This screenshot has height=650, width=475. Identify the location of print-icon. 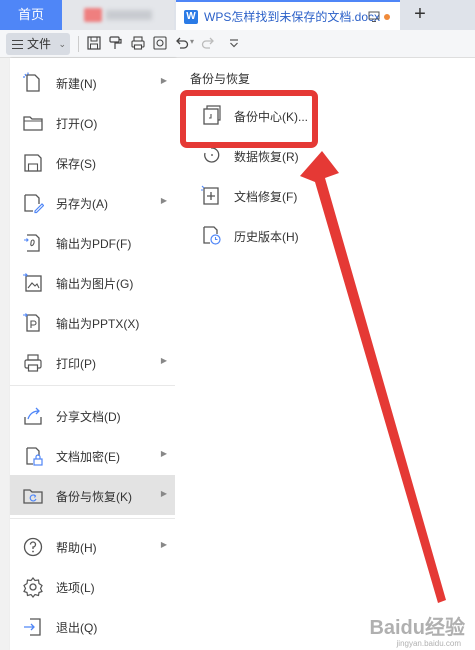
(138, 43).